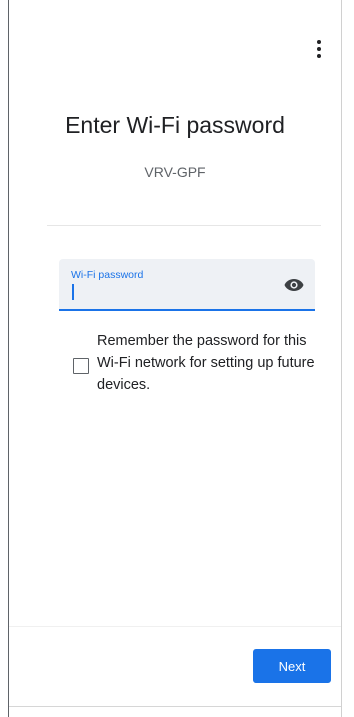 Image resolution: width=354 pixels, height=717 pixels. I want to click on bottom-edge, so click(175, 706).